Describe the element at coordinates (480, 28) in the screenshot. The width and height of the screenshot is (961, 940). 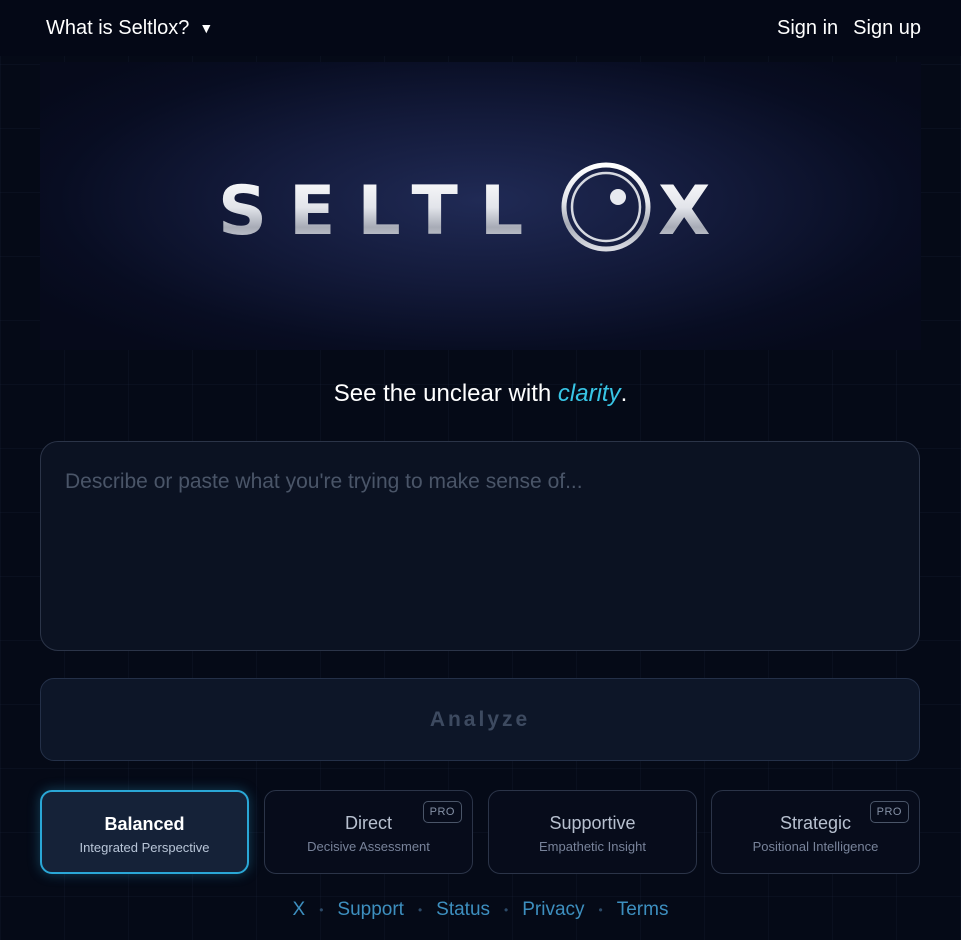
I see `top-bar: What is Seltlox? ▼ Sign in Sign up` at that location.